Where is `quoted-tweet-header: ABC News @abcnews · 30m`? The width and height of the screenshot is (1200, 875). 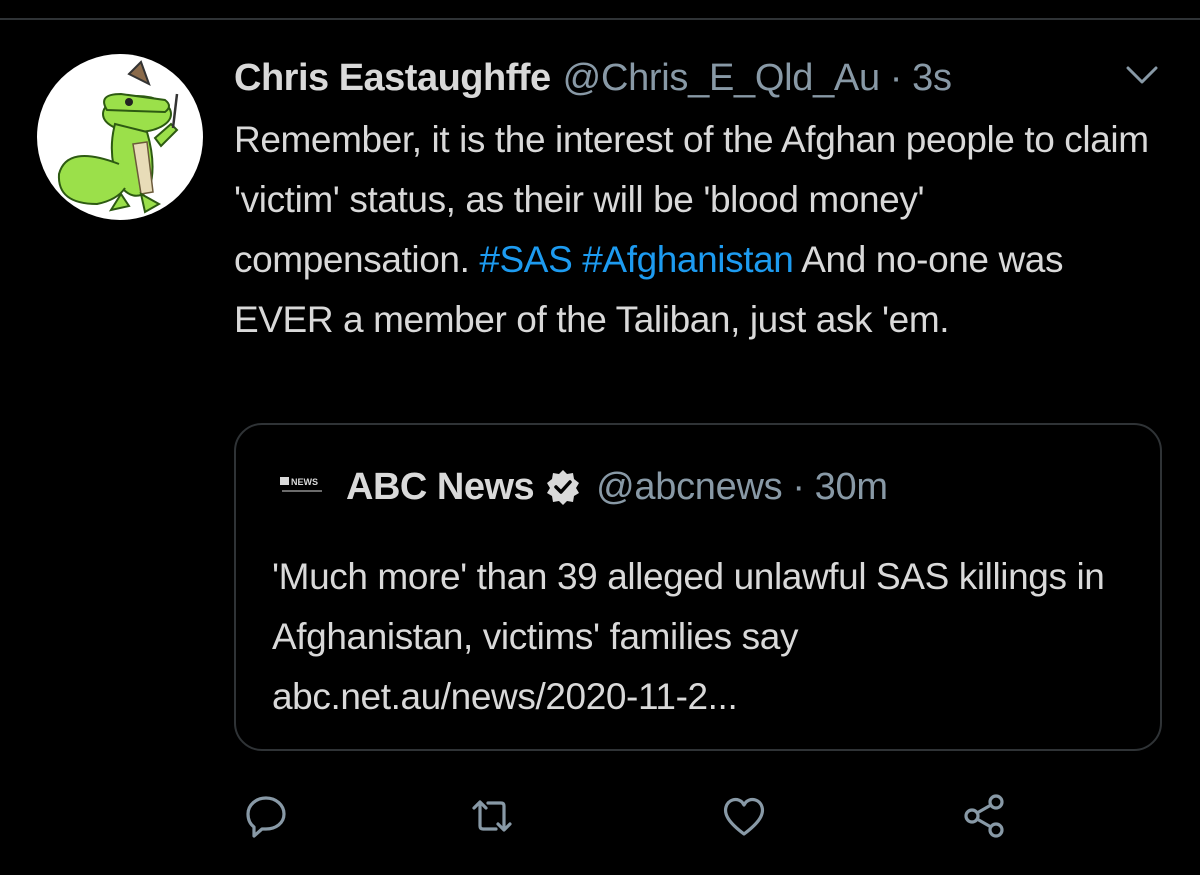 quoted-tweet-header: ABC News @abcnews · 30m is located at coordinates (617, 487).